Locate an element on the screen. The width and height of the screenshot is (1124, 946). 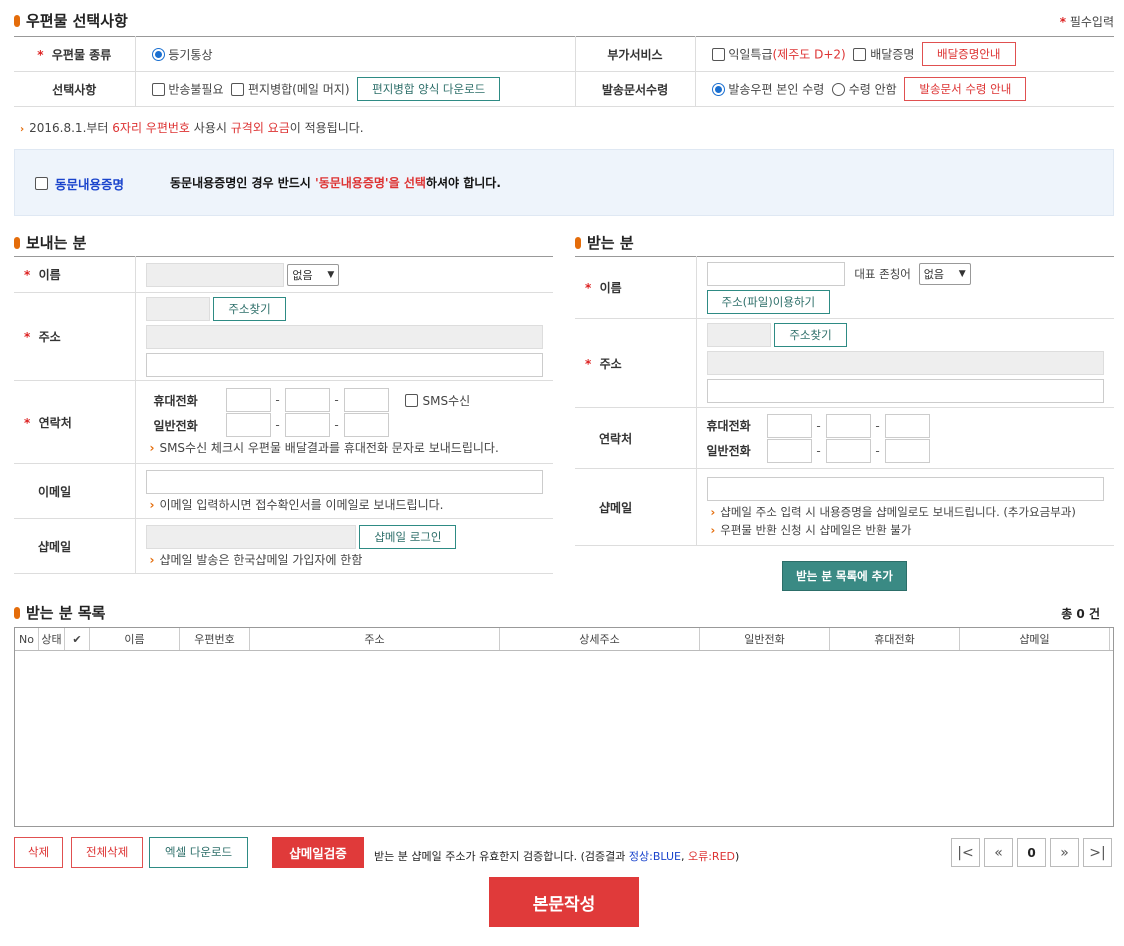
next-page-icon: » is located at coordinates (1064, 852).